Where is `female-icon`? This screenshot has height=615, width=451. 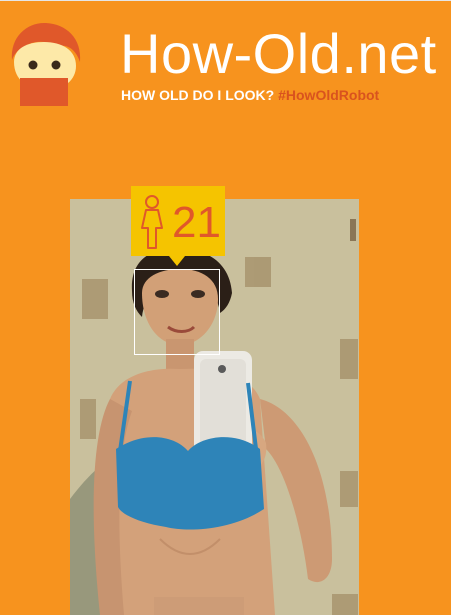
female-icon is located at coordinates (152, 222).